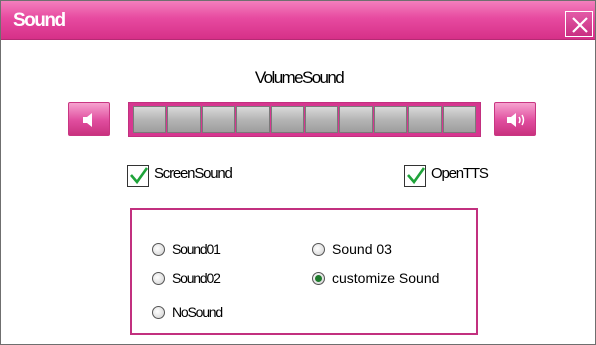 Image resolution: width=596 pixels, height=345 pixels. I want to click on radio-label: Sound 03, so click(362, 249).